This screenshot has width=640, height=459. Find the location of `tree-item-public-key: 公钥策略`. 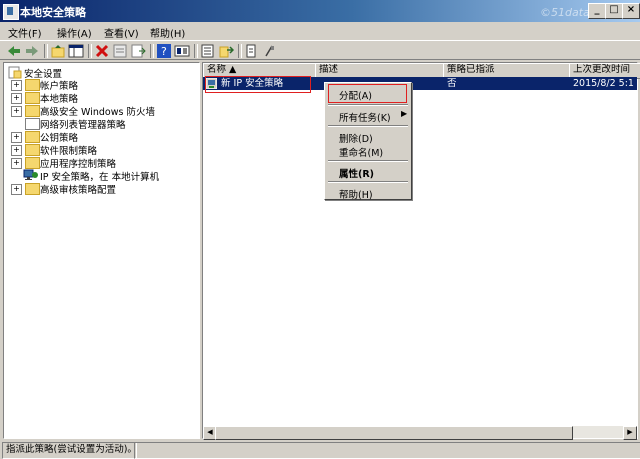

tree-item-public-key: 公钥策略 is located at coordinates (59, 137).